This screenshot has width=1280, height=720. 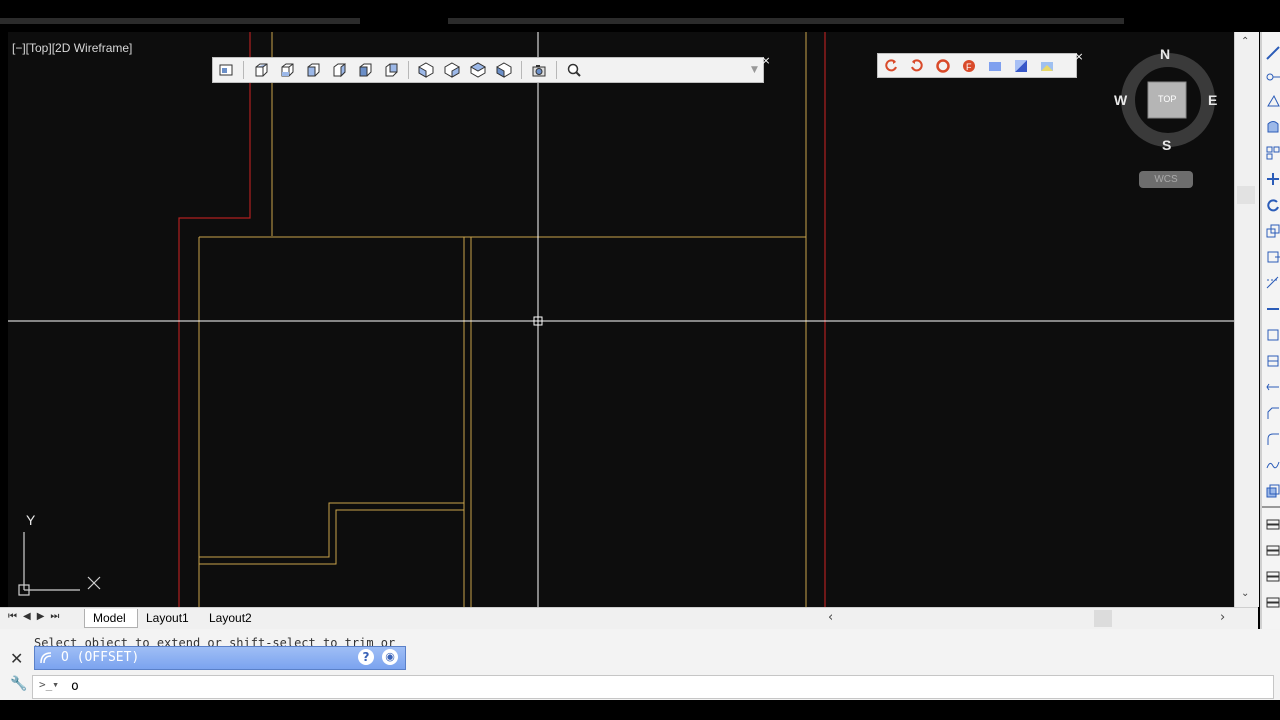 I want to click on top-view-icon, so click(x=261, y=70).